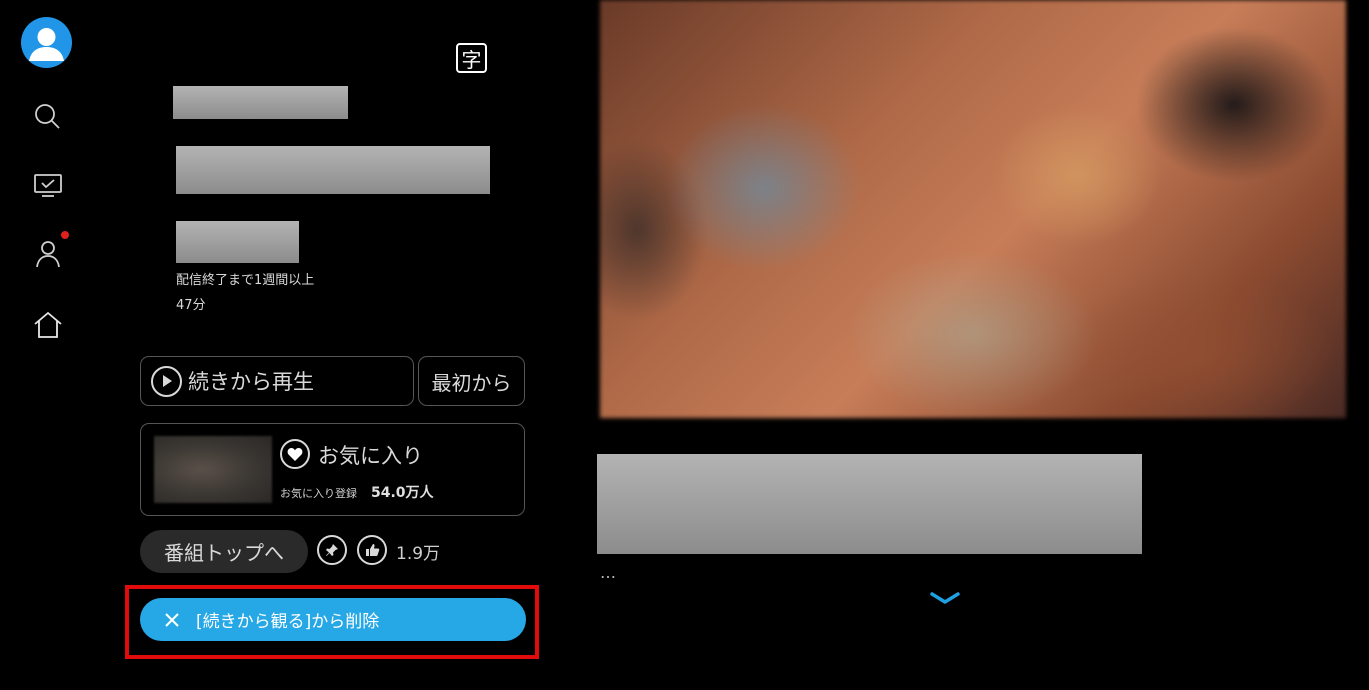 Image resolution: width=1369 pixels, height=690 pixels. I want to click on series-thumbnail, so click(213, 469).